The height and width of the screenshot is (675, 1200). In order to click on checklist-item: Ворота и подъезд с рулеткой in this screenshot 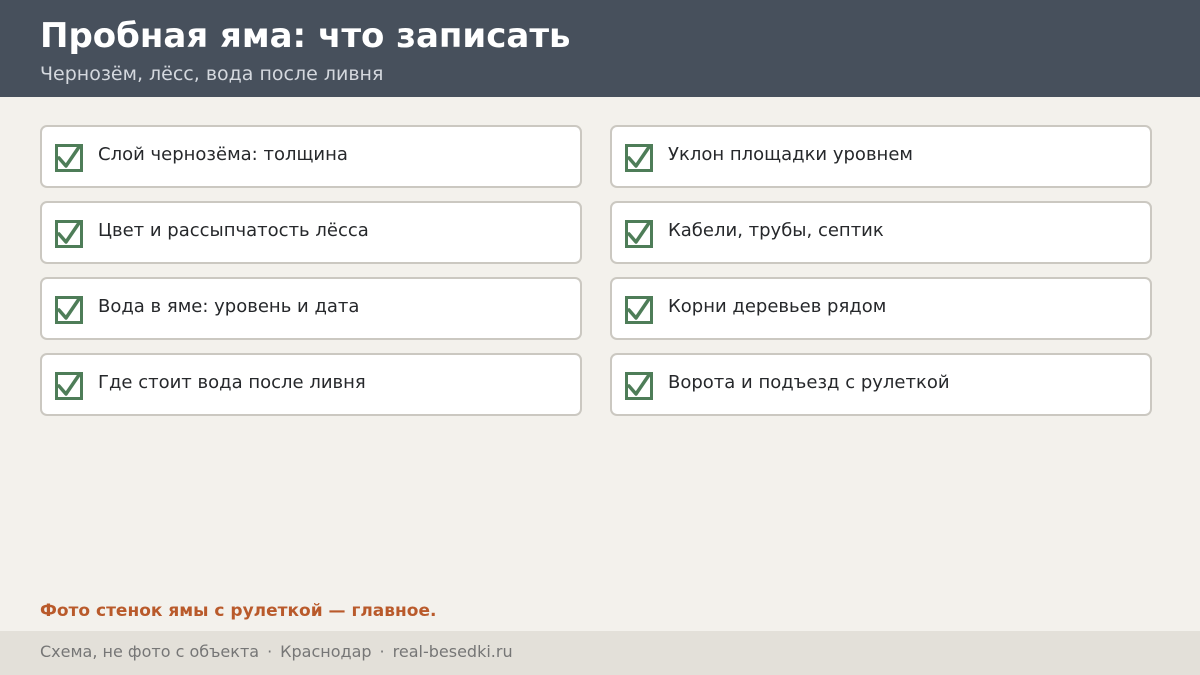, I will do `click(881, 384)`.